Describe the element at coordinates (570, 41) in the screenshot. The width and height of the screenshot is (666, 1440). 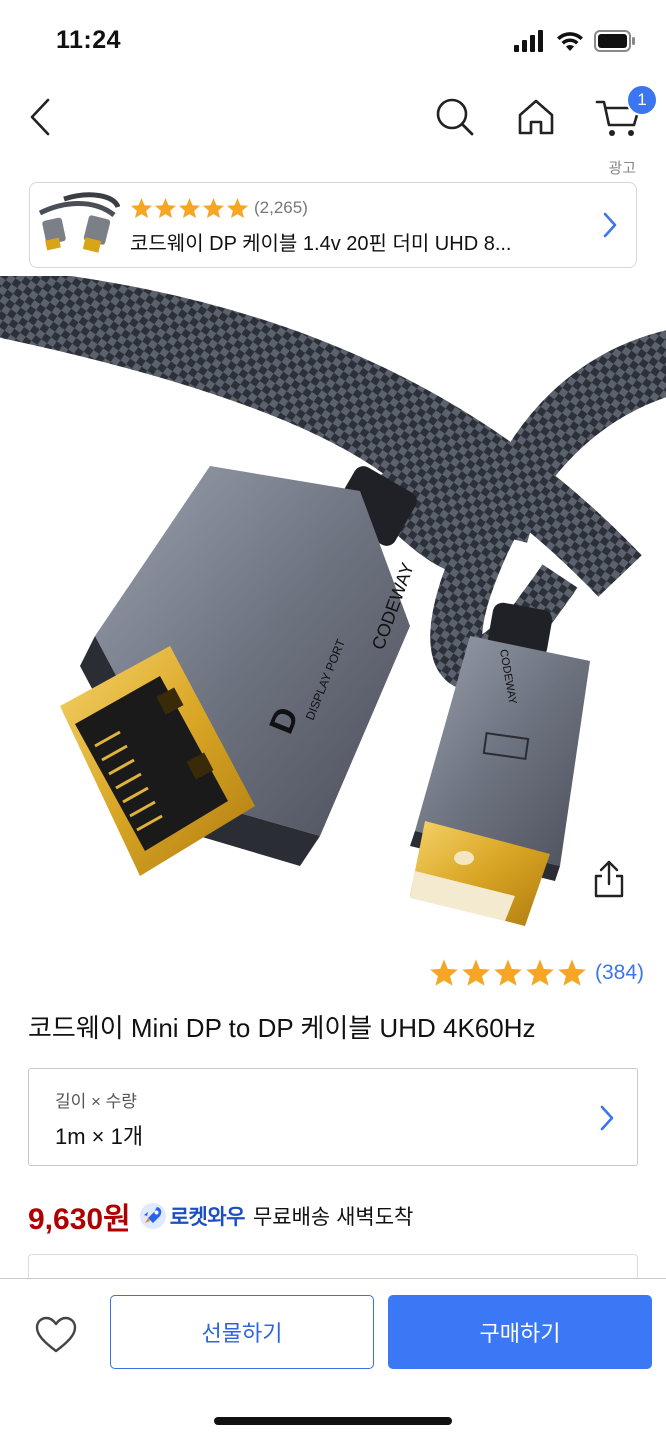
I see `wifi-icon` at that location.